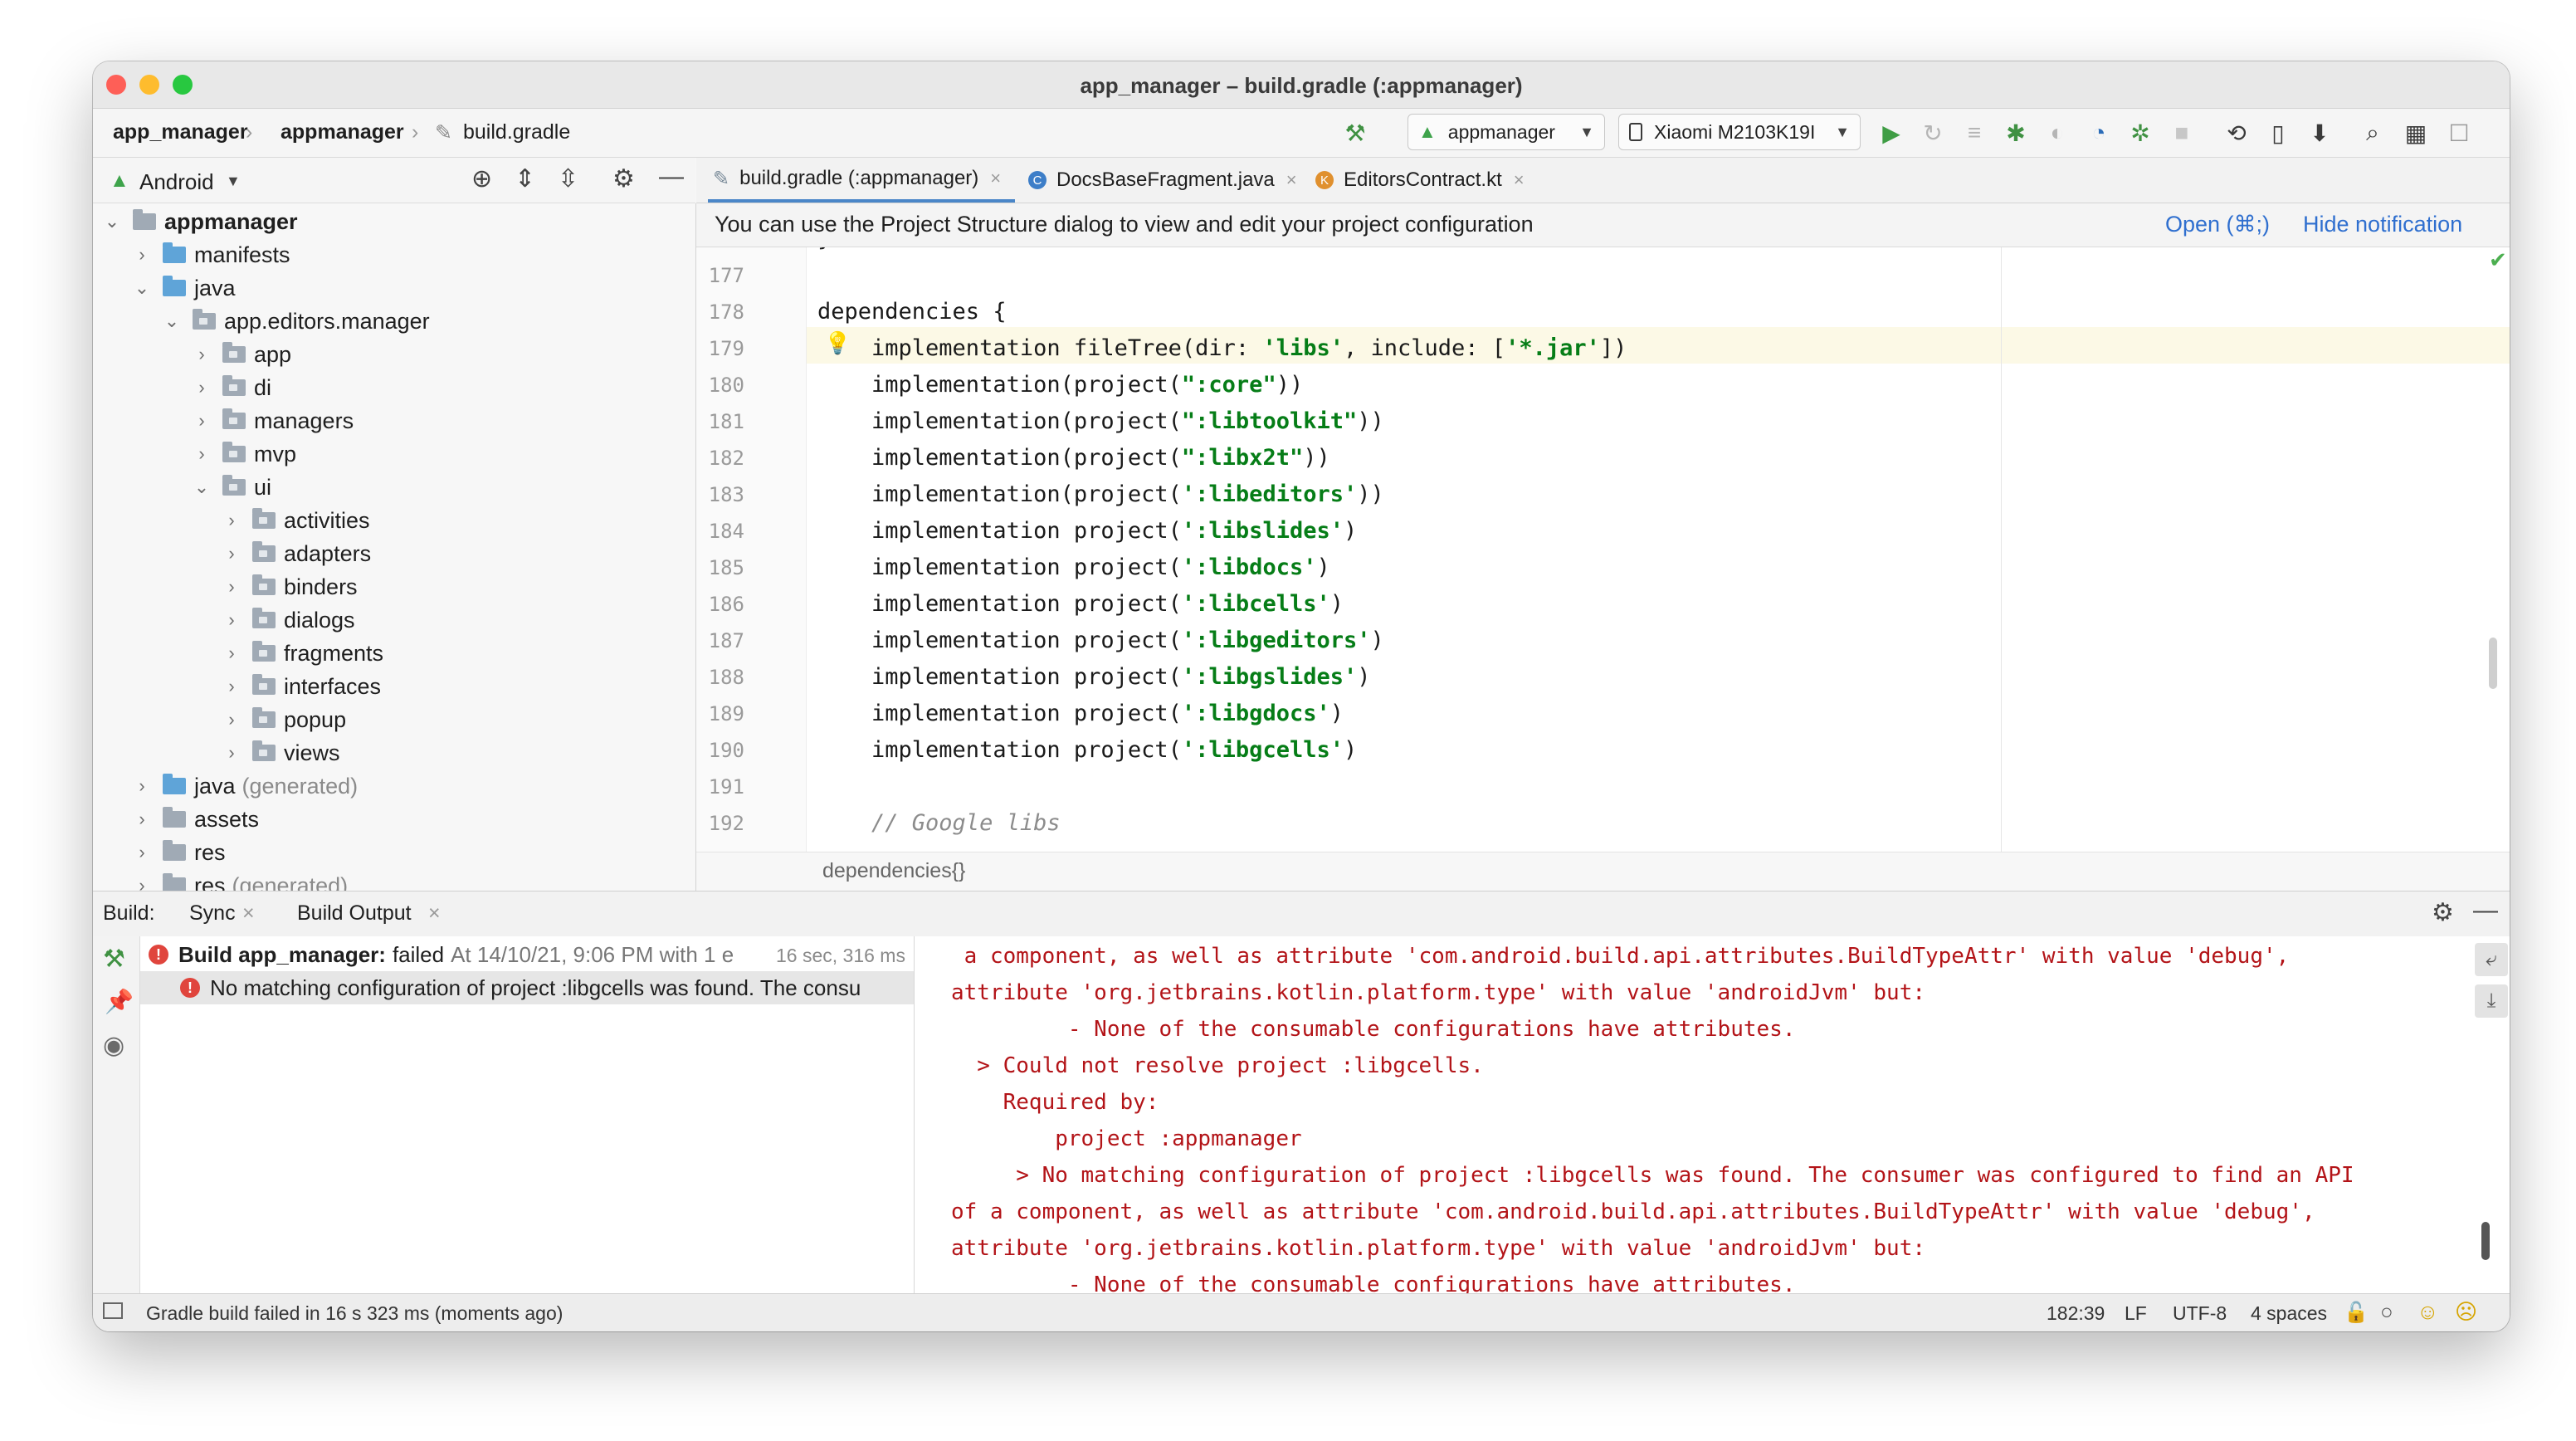 Image resolution: width=2576 pixels, height=1441 pixels. Describe the element at coordinates (2136, 1313) in the screenshot. I see `line-separator: LF` at that location.